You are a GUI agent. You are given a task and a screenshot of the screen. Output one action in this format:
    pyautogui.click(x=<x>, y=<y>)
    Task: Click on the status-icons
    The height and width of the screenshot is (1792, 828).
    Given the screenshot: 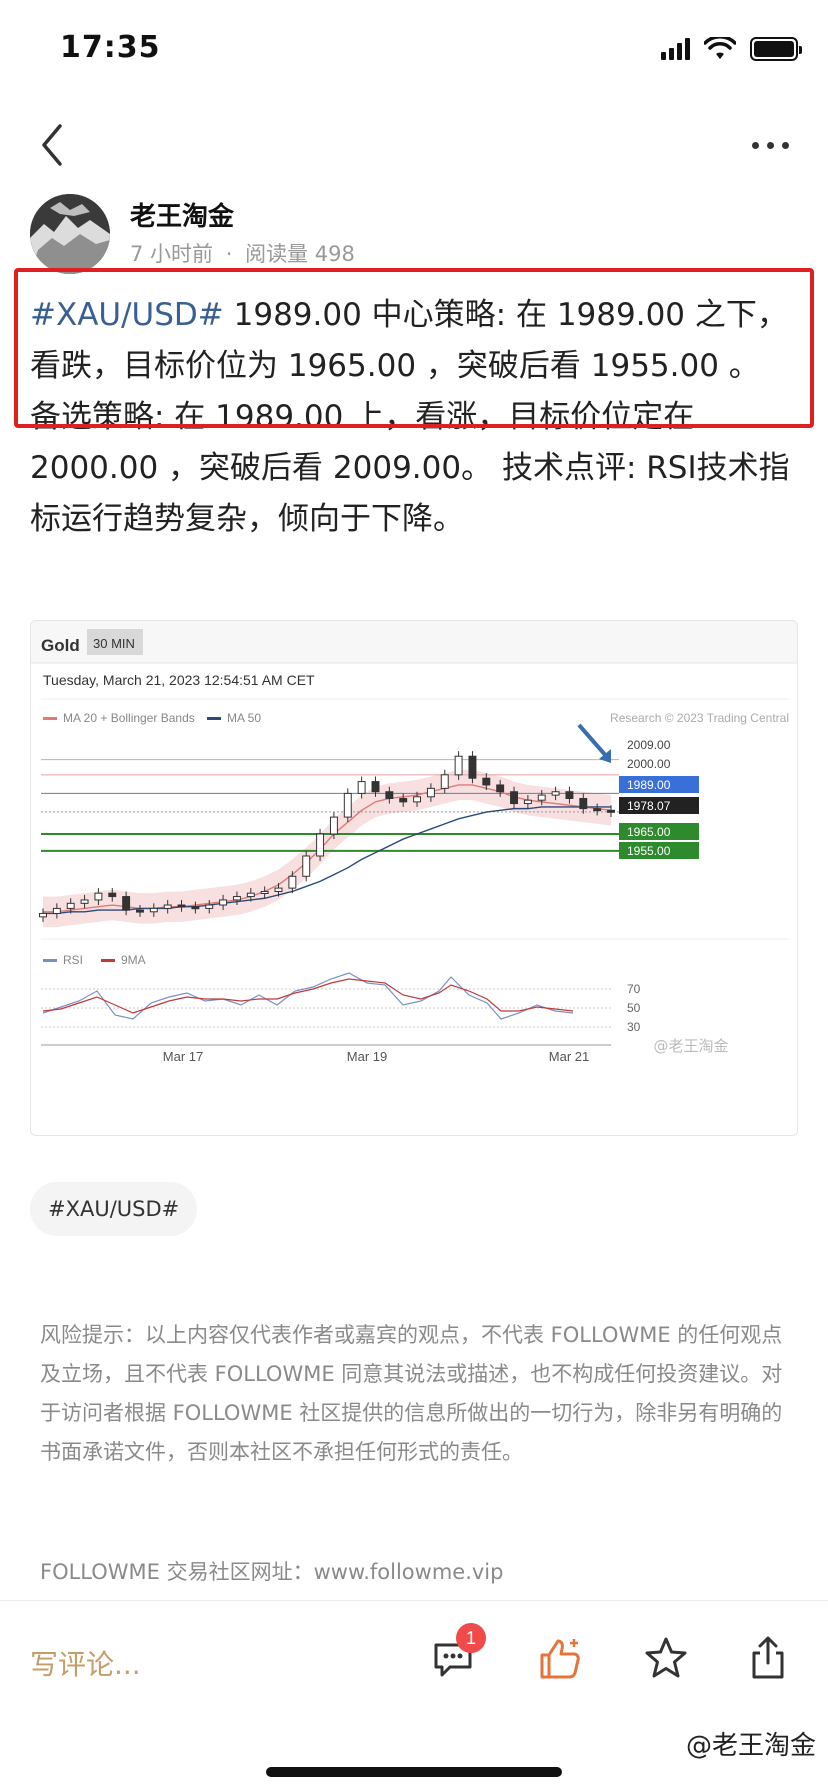 What is the action you would take?
    pyautogui.click(x=731, y=49)
    